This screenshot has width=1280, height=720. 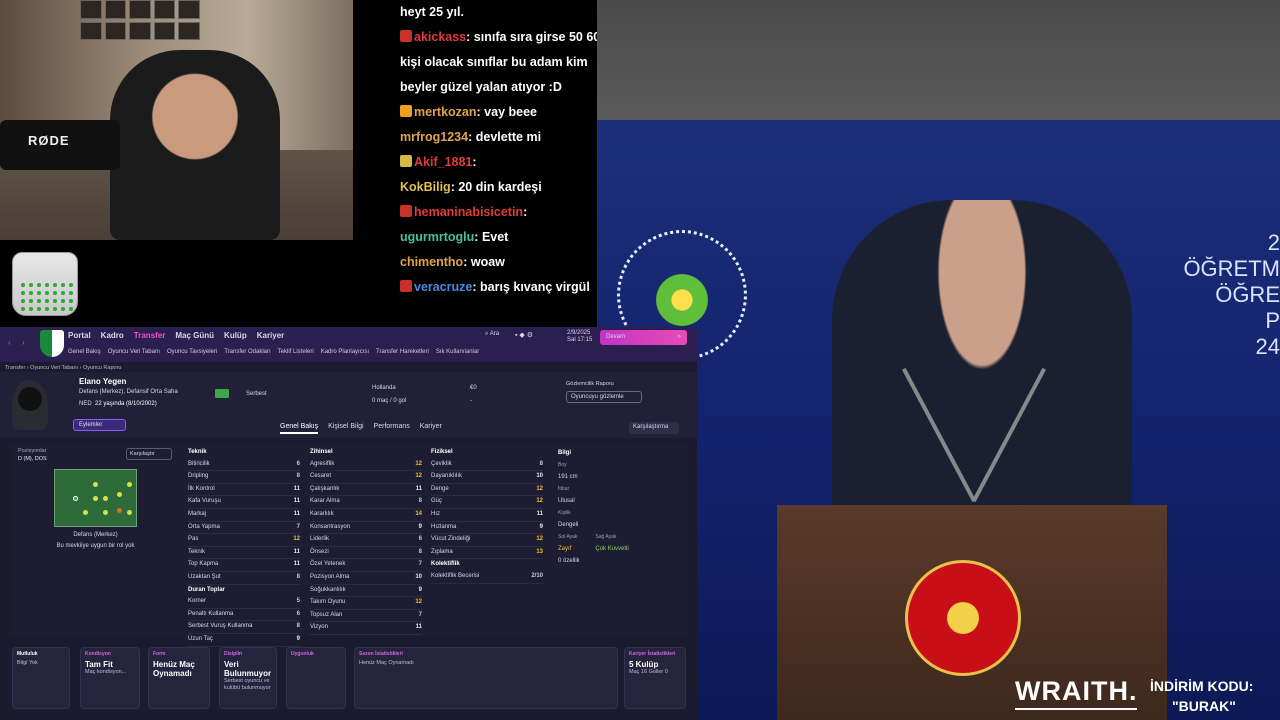 What do you see at coordinates (386, 663) in the screenshot?
I see `card-subtext: Henüz Maç Oynamadı` at bounding box center [386, 663].